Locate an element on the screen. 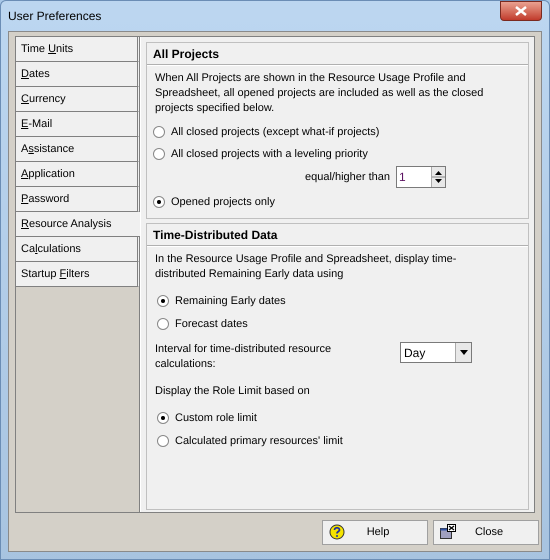 The image size is (550, 560). close-window-icon is located at coordinates (448, 532).